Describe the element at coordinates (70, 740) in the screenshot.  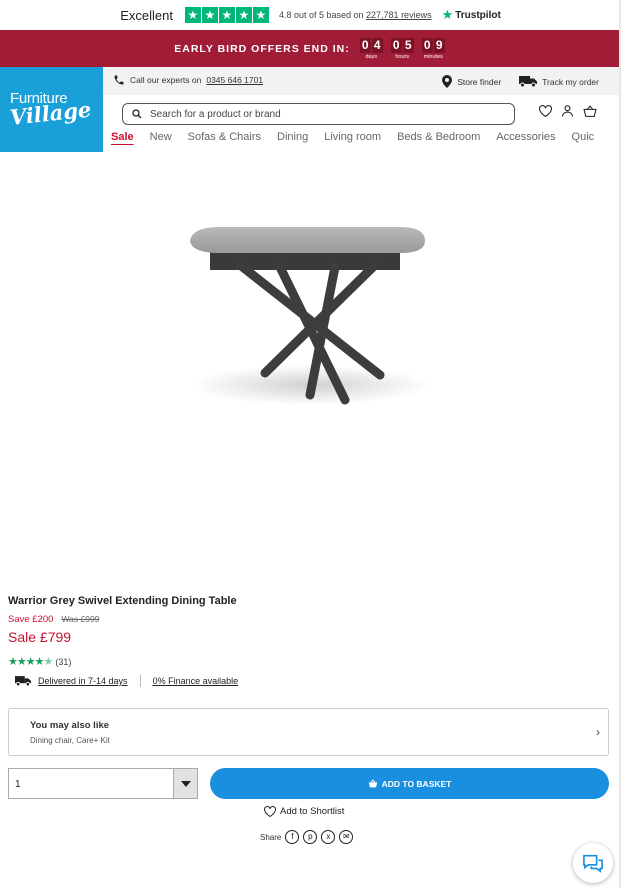
I see `also-like-subtitle: Dining chair, Care+ Kit` at that location.